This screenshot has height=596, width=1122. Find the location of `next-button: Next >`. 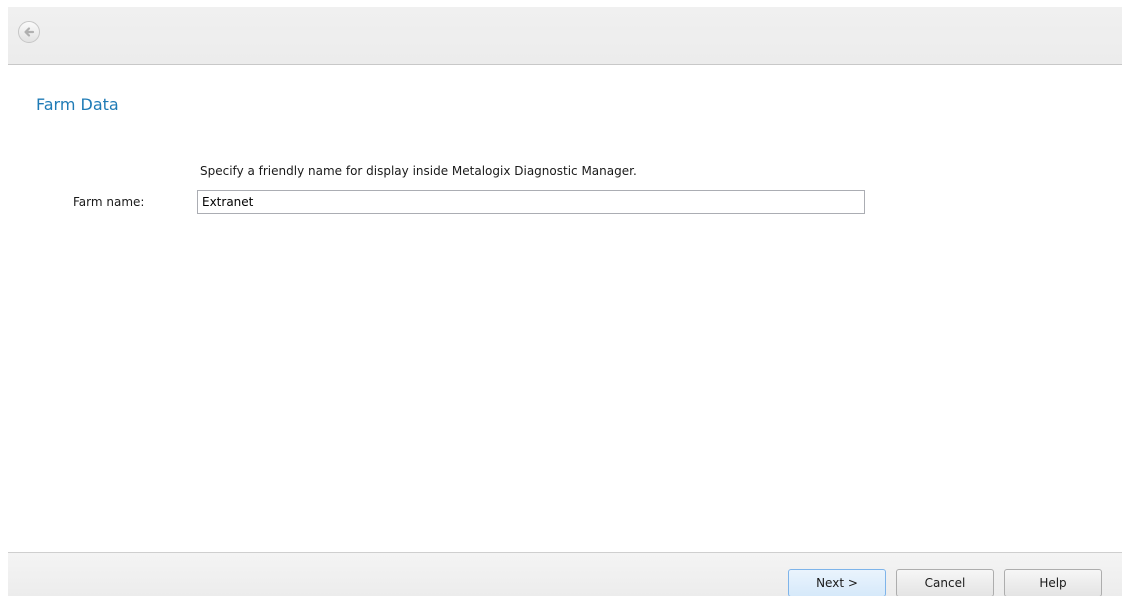

next-button: Next > is located at coordinates (837, 582).